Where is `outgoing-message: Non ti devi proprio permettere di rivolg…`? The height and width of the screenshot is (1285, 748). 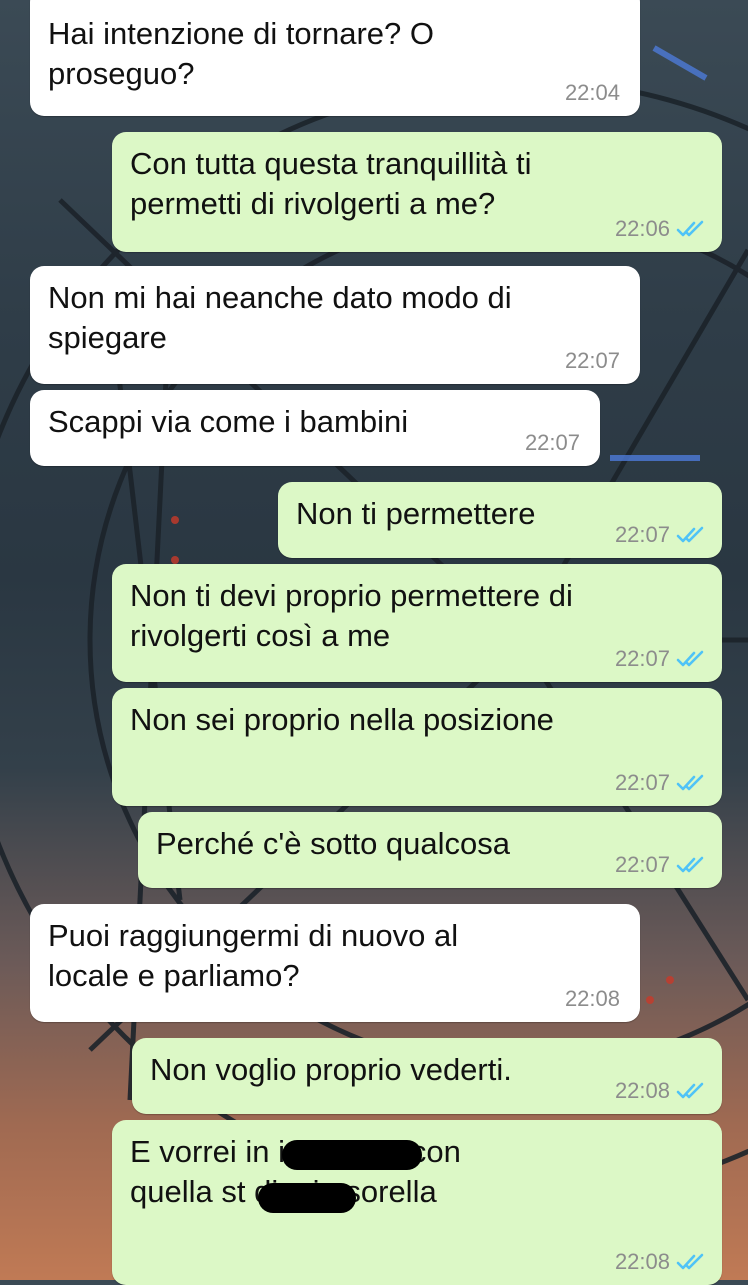
outgoing-message: Non ti devi proprio permettere di rivolg… is located at coordinates (417, 623).